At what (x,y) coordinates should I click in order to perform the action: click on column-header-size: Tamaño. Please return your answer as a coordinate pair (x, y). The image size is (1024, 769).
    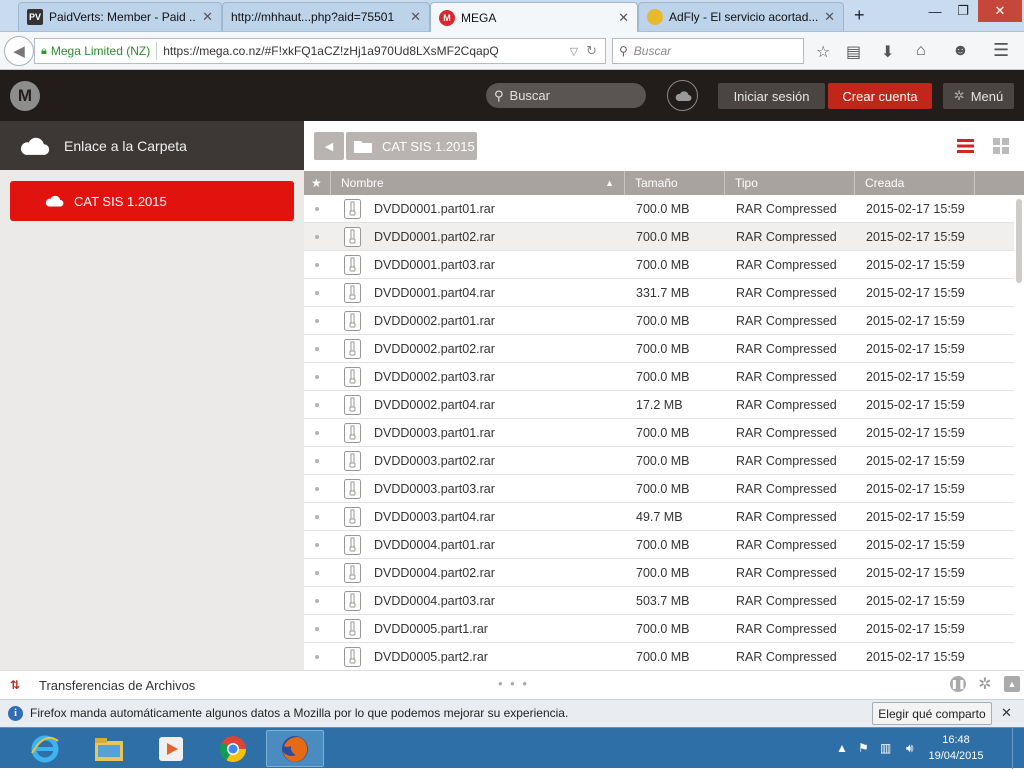
    Looking at the image, I should click on (675, 183).